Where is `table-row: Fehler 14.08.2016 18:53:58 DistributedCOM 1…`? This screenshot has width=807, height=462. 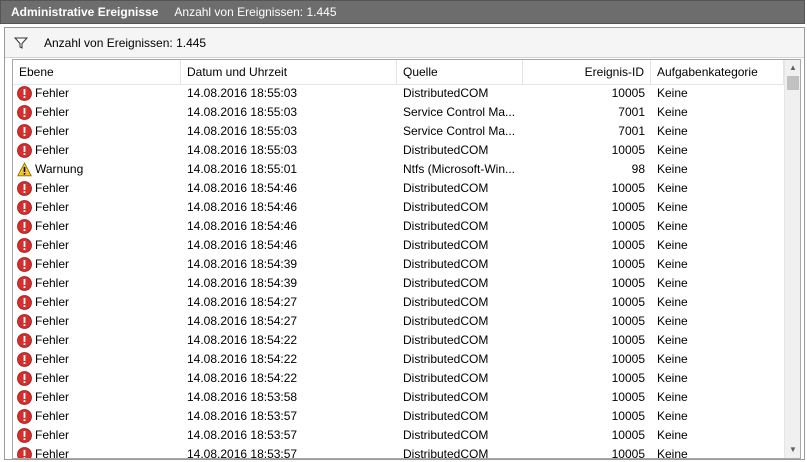 table-row: Fehler 14.08.2016 18:53:58 DistributedCOM 1… is located at coordinates (398, 397).